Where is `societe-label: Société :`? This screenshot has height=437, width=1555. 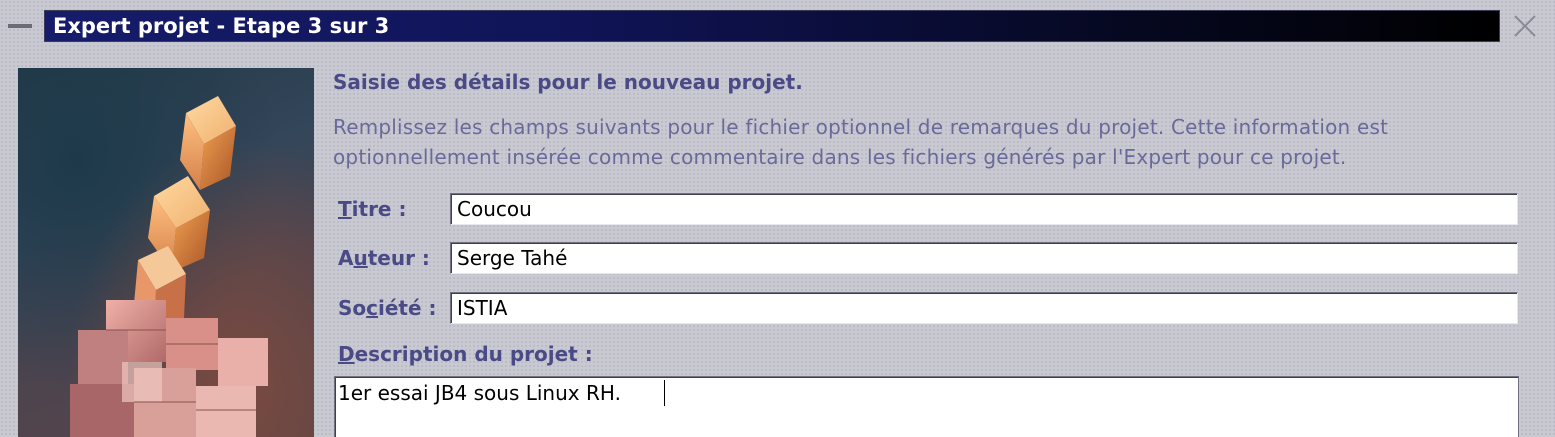
societe-label: Société : is located at coordinates (387, 308).